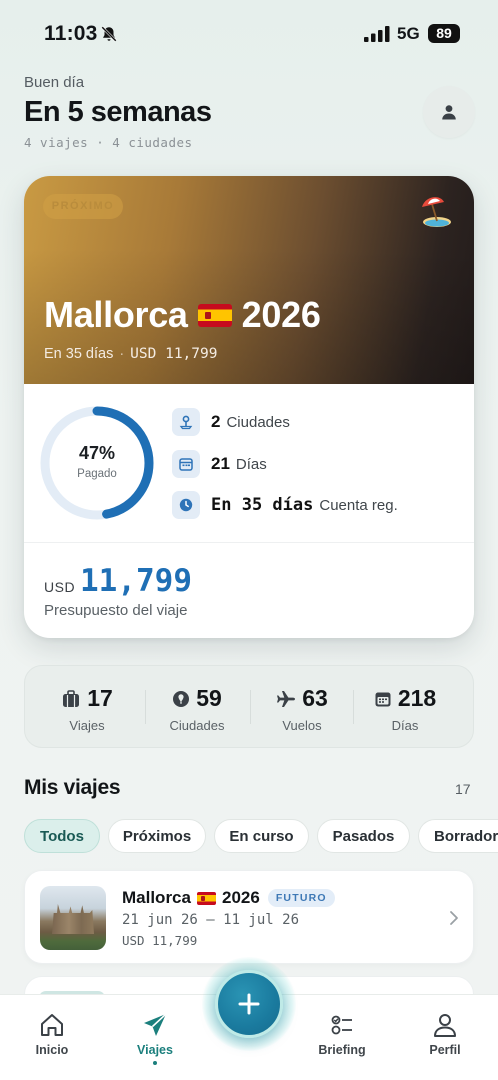 The image size is (498, 1080). Describe the element at coordinates (261, 836) in the screenshot. I see `filter-in-progress: En curso` at that location.